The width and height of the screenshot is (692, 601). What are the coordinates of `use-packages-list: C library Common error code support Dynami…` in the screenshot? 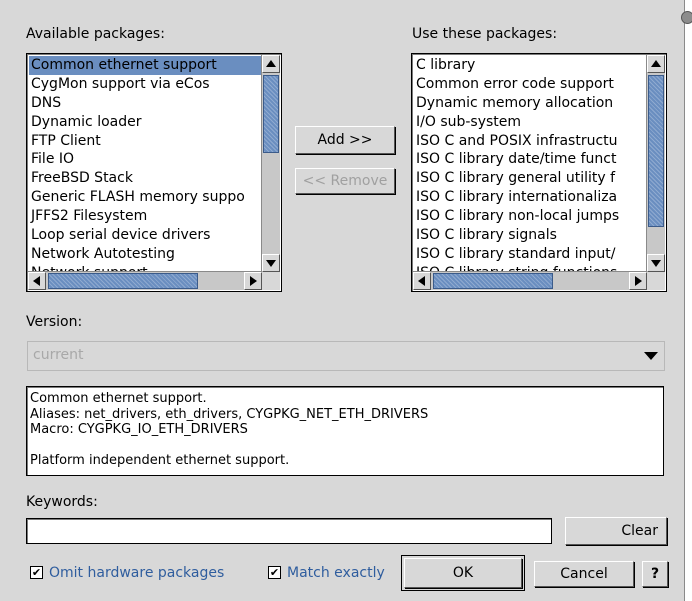 It's located at (539, 172).